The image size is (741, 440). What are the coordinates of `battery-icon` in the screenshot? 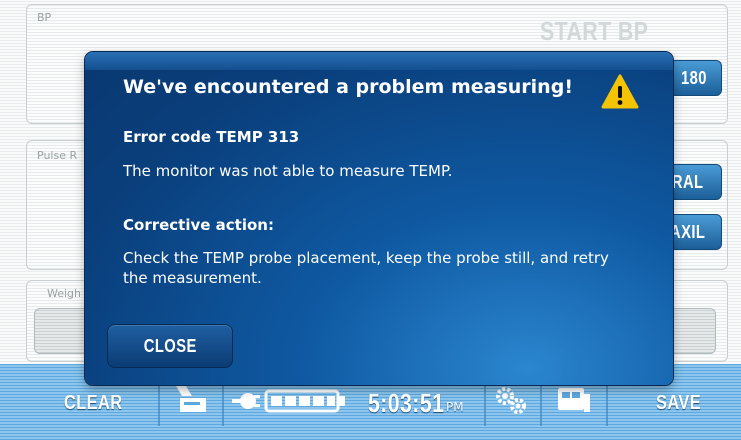 It's located at (306, 403).